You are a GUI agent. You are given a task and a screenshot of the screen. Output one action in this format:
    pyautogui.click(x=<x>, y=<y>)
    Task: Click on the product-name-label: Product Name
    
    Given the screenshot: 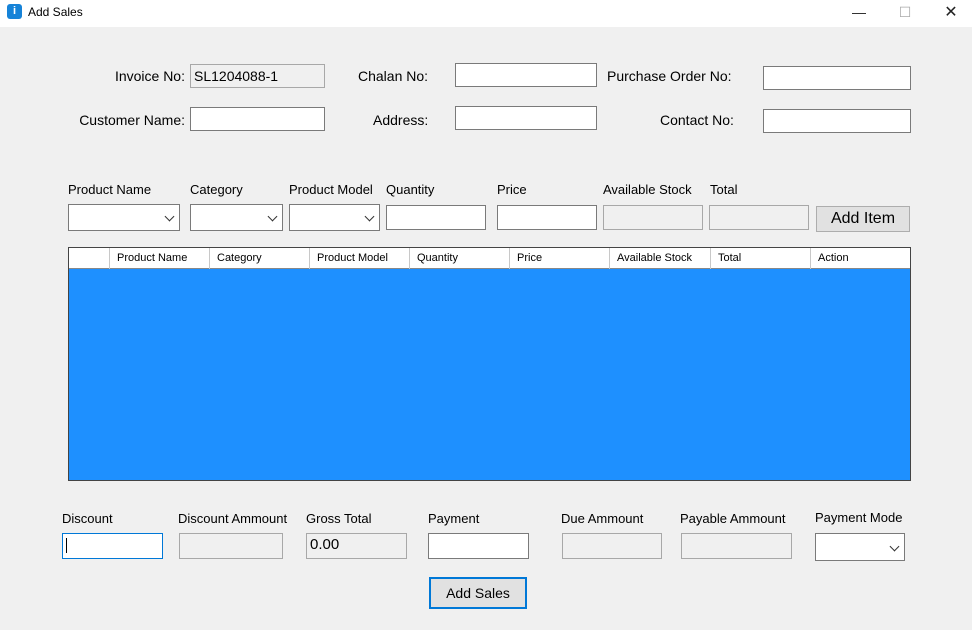 What is the action you would take?
    pyautogui.click(x=110, y=189)
    